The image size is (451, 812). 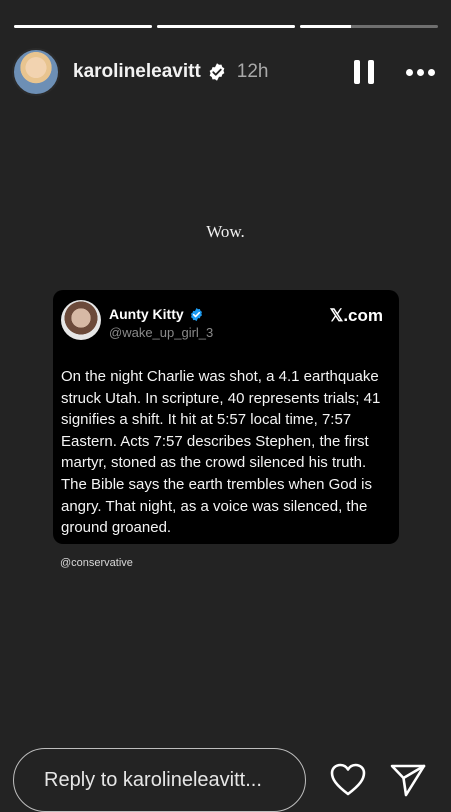 I want to click on username: karolineleavitt, so click(x=137, y=72).